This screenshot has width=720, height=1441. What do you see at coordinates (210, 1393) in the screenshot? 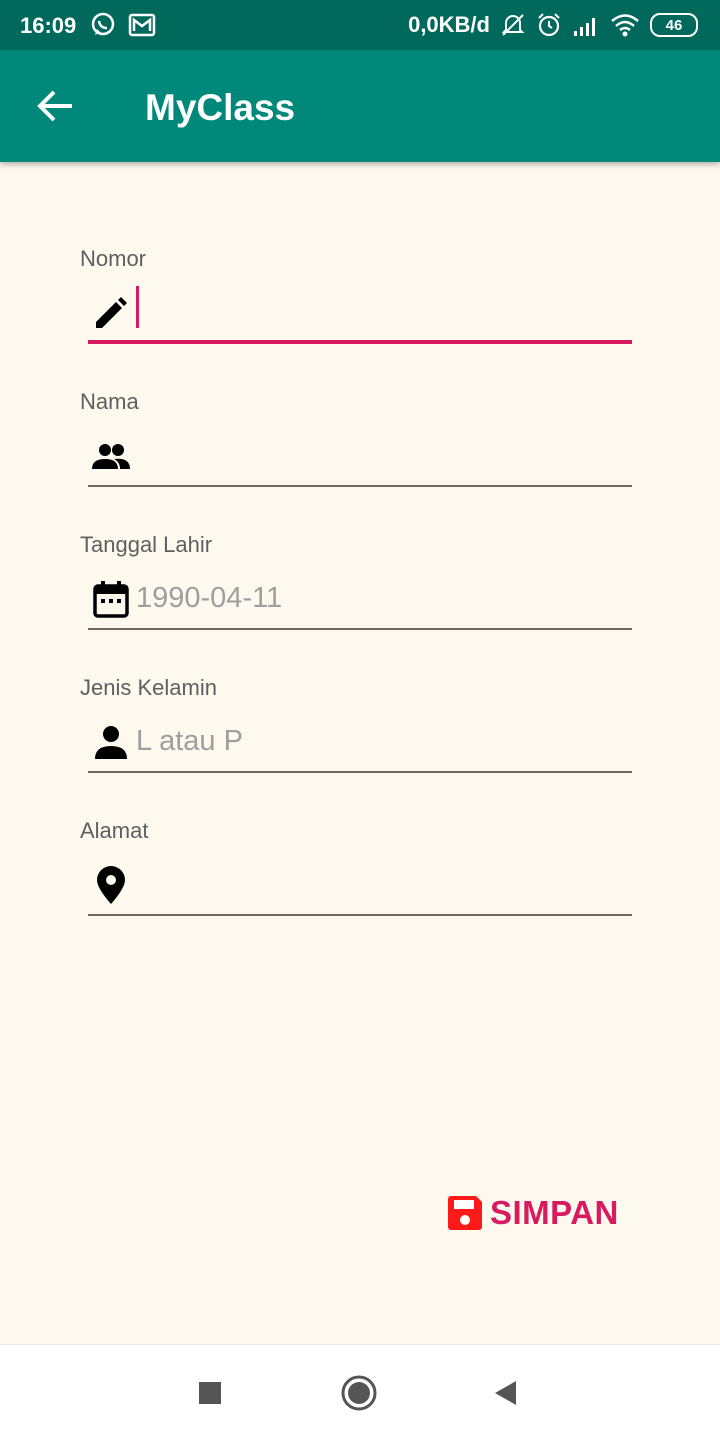
I see `recents-square-icon` at bounding box center [210, 1393].